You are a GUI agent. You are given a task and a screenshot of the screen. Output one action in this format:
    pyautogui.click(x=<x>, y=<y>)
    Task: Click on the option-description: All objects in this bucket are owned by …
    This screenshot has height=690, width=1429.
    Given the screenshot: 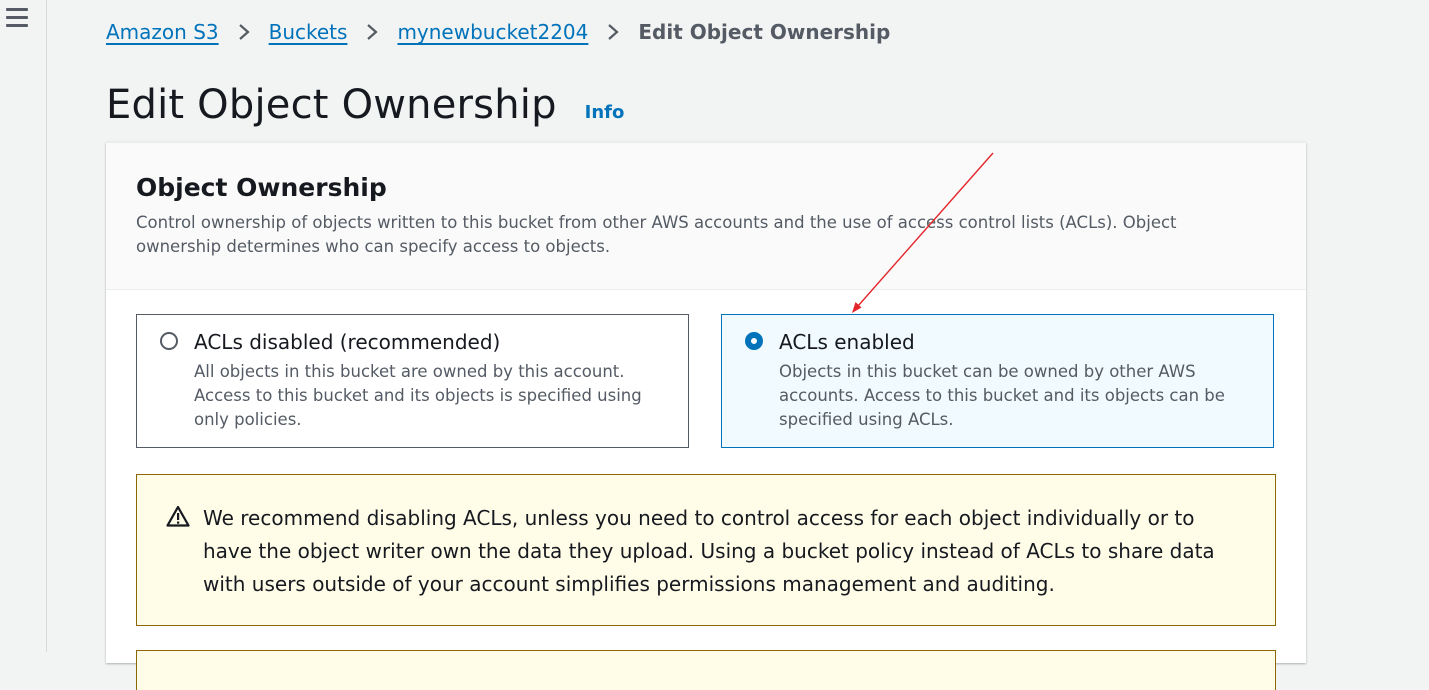 What is the action you would take?
    pyautogui.click(x=418, y=395)
    